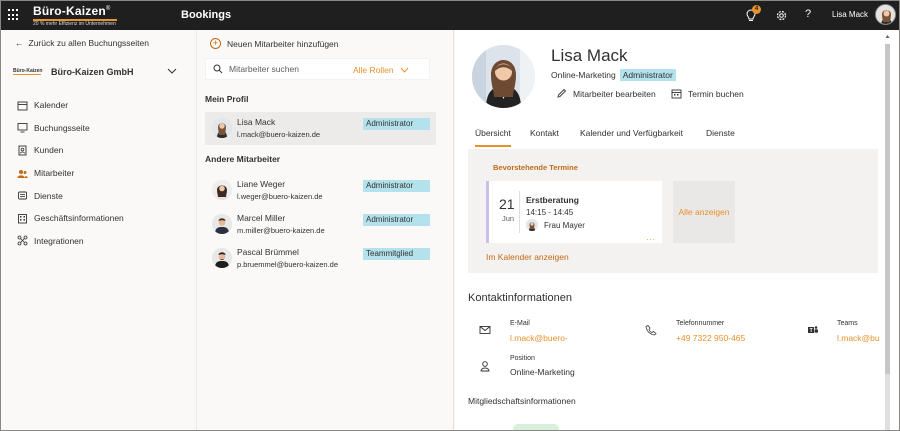 The width and height of the screenshot is (900, 431). Describe the element at coordinates (289, 69) in the screenshot. I see `search-input` at that location.